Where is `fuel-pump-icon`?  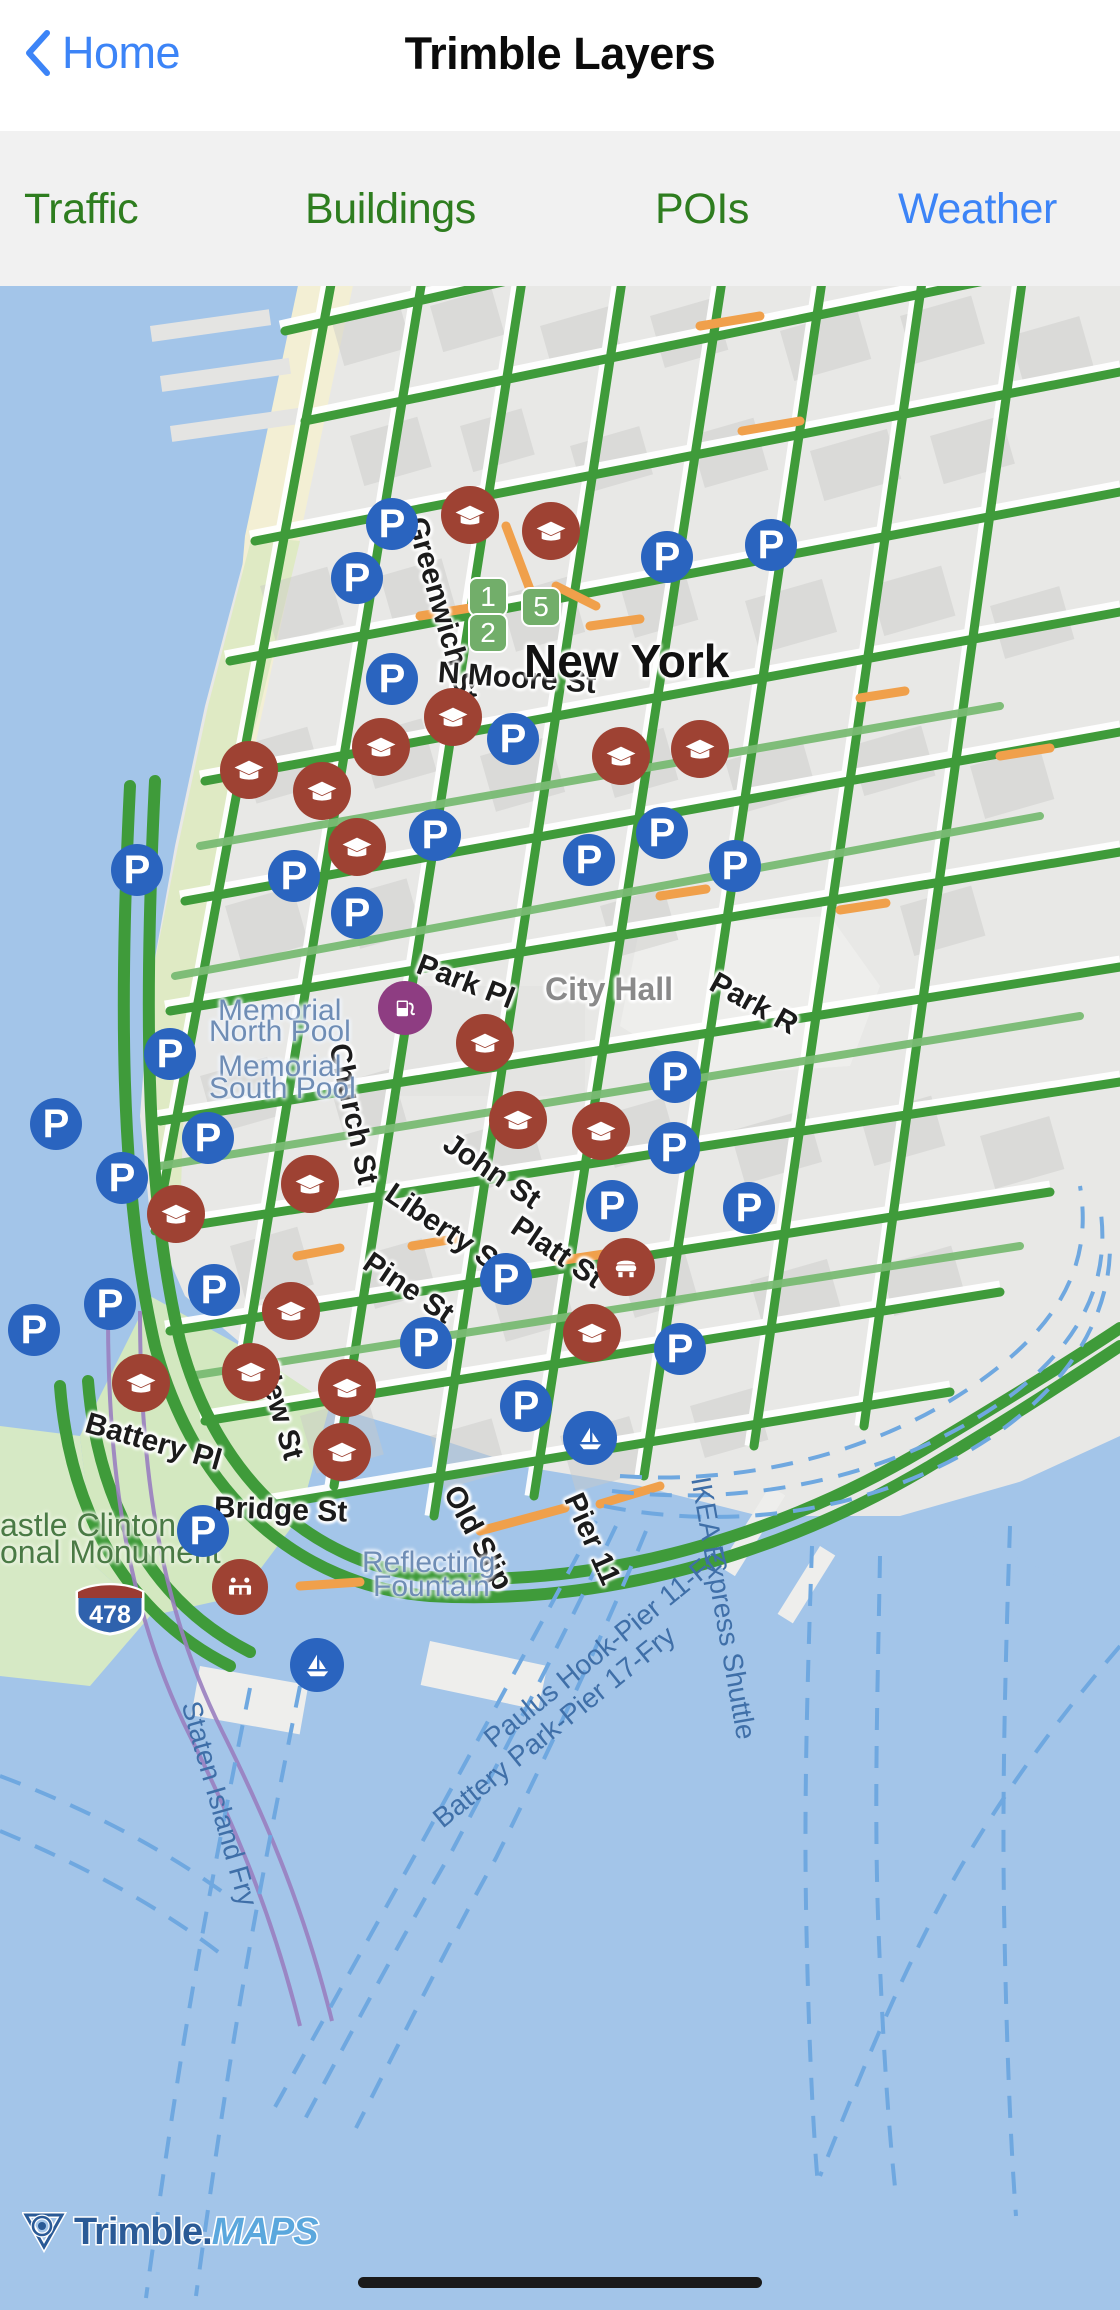 fuel-pump-icon is located at coordinates (405, 1008).